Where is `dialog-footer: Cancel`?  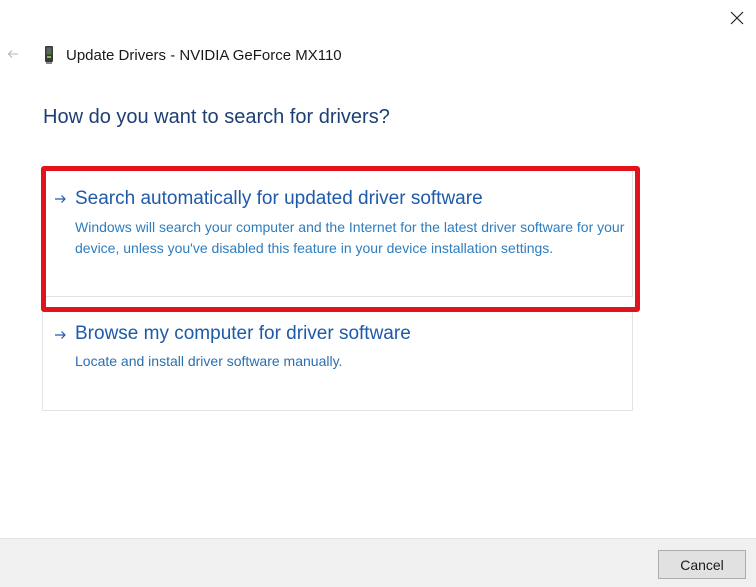
dialog-footer: Cancel is located at coordinates (378, 562).